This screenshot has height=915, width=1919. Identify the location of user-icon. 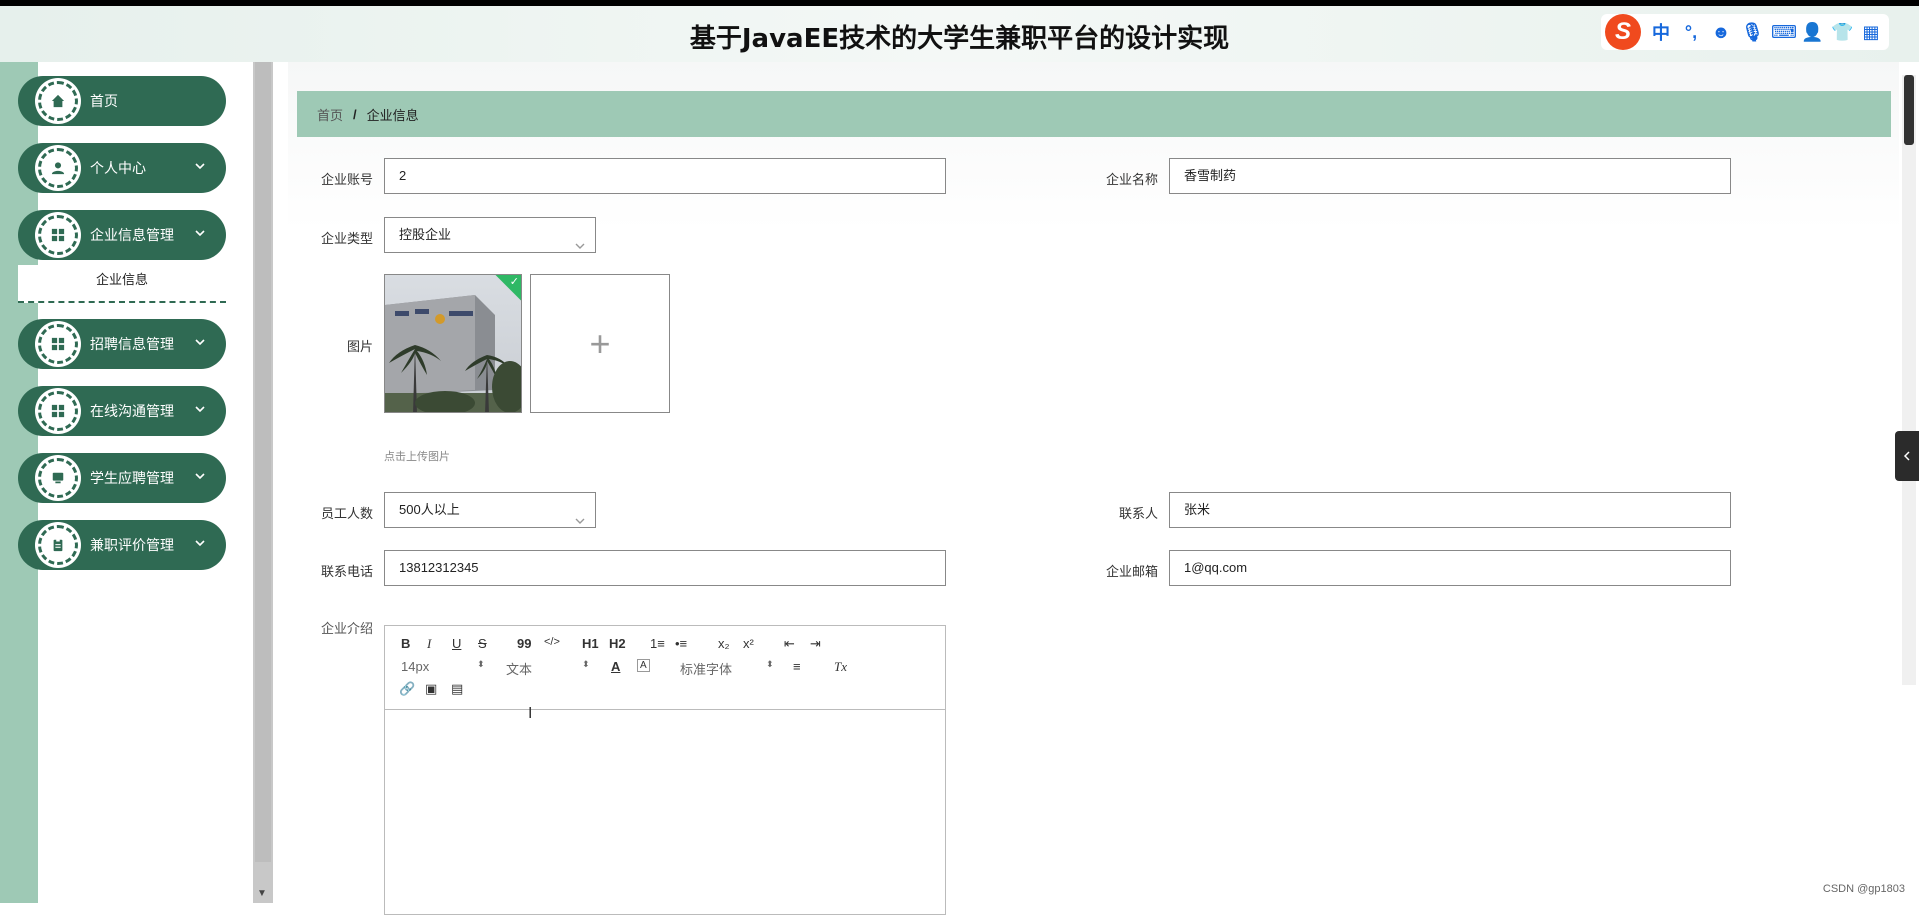
(58, 168).